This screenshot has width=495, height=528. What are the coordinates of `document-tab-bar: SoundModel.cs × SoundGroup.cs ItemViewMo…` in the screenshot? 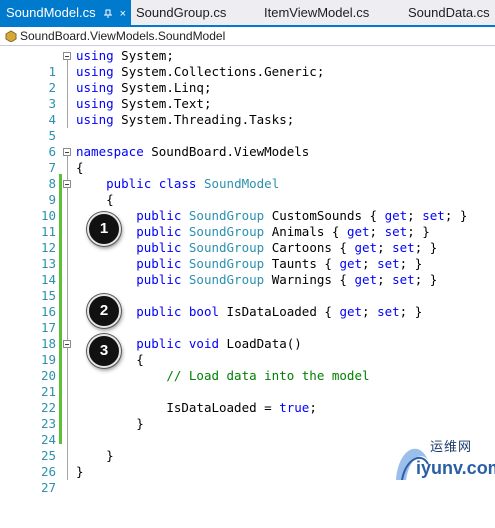 It's located at (247, 13).